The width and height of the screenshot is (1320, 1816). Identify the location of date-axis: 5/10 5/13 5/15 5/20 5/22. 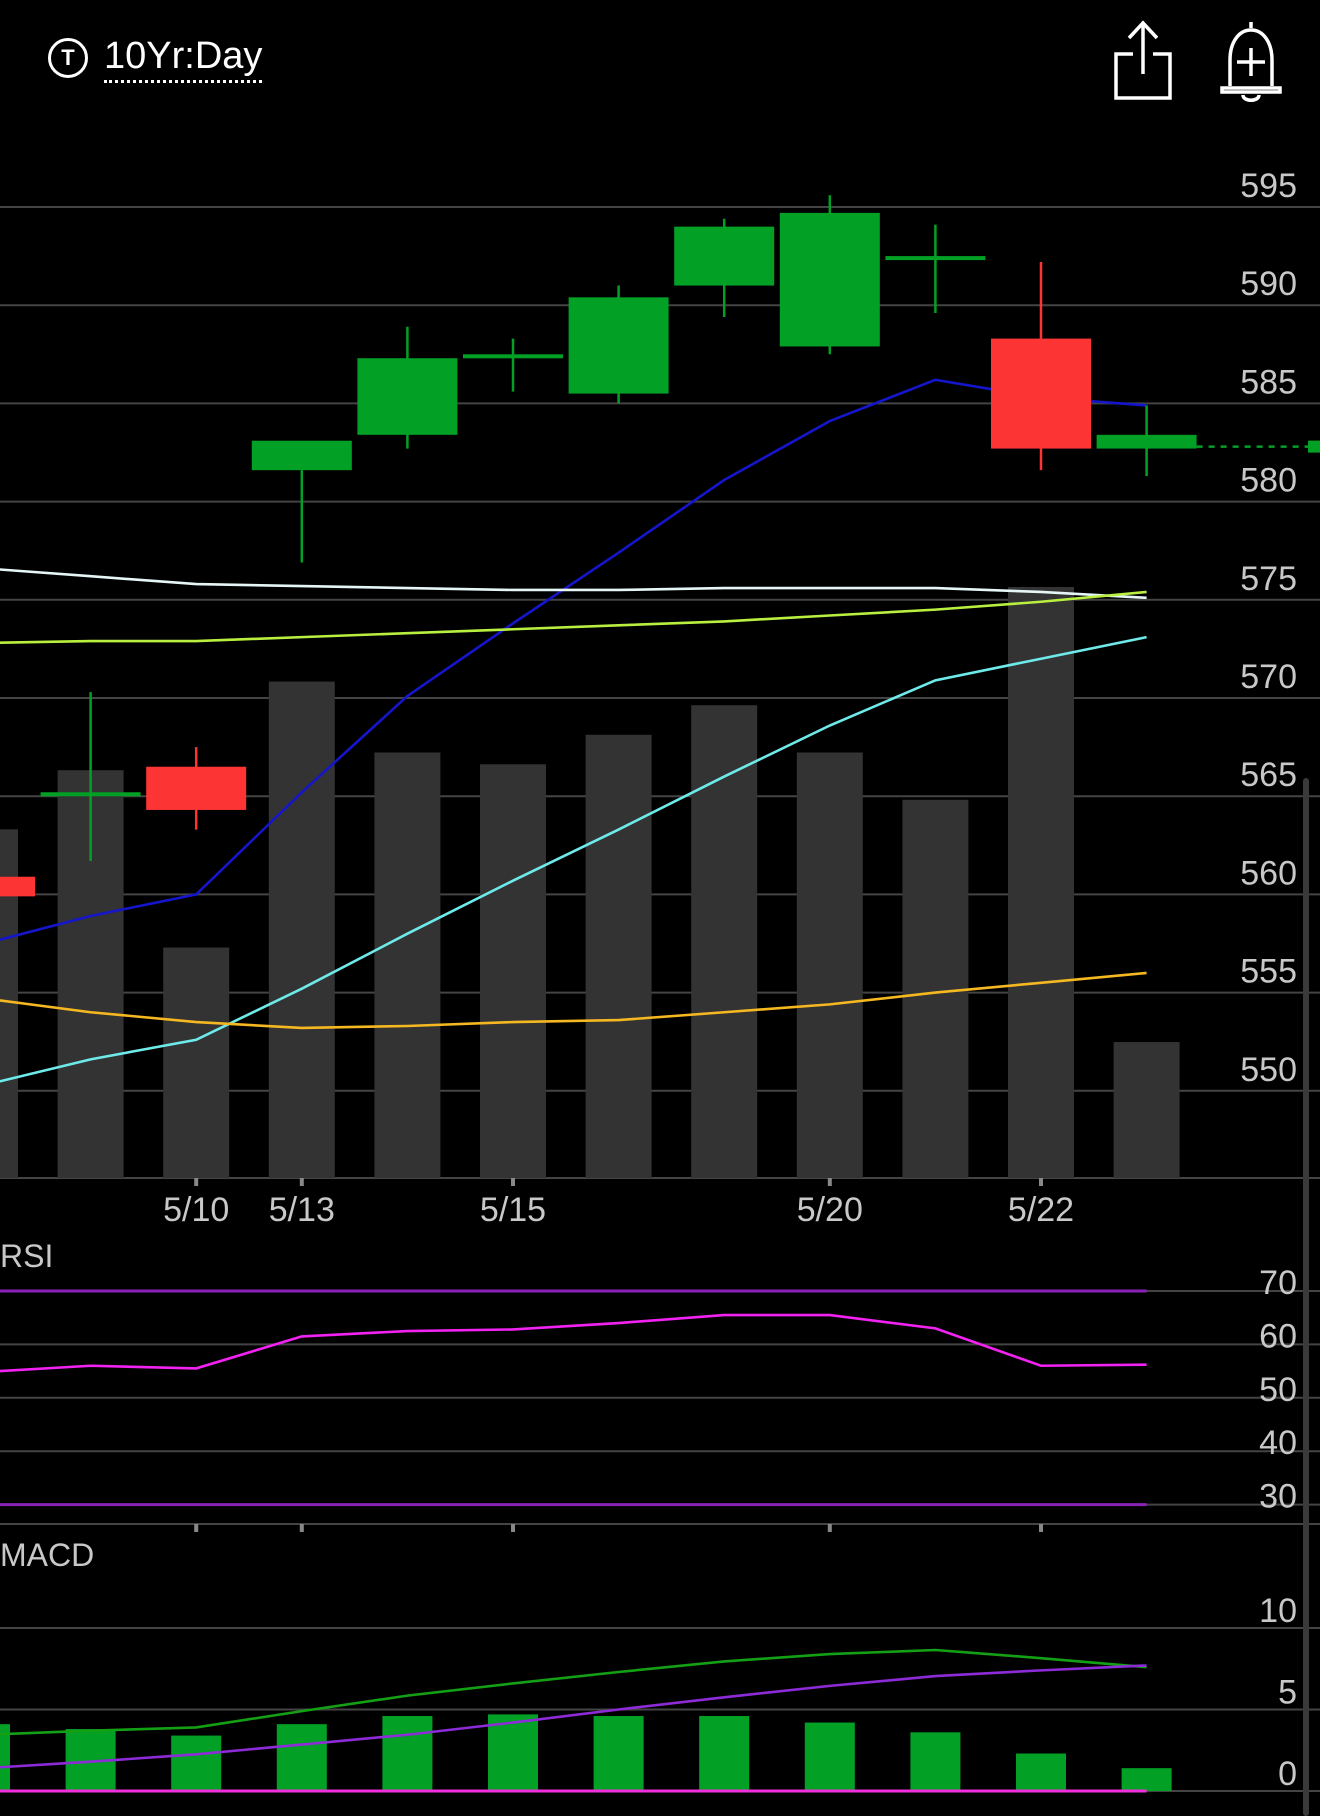
(618, 1203).